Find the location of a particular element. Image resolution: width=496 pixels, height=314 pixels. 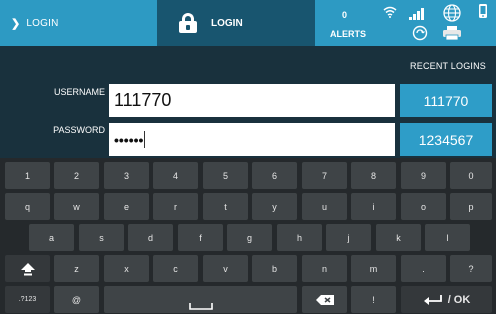

key-4: 4 is located at coordinates (175, 175).